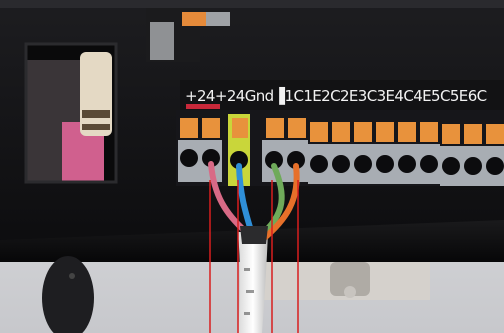 The width and height of the screenshot is (504, 333). I want to click on housing-top-edge, so click(252, 4).